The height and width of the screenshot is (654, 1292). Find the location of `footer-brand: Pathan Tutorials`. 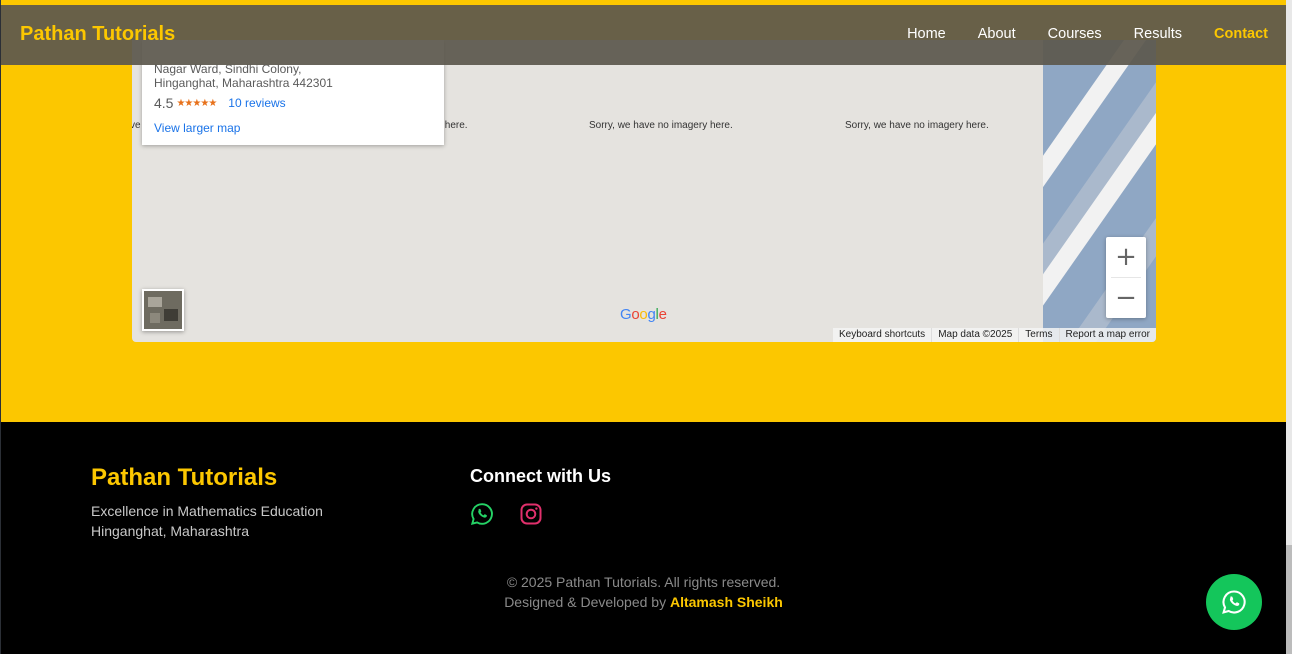

footer-brand: Pathan Tutorials is located at coordinates (184, 477).